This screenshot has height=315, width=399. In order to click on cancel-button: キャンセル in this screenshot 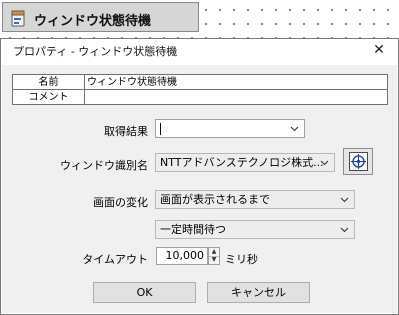, I will do `click(258, 292)`.